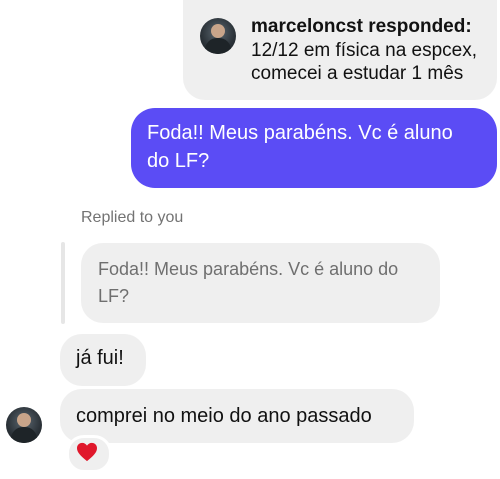 The width and height of the screenshot is (500, 479). What do you see at coordinates (100, 358) in the screenshot?
I see `incoming-message-text: já fui!` at bounding box center [100, 358].